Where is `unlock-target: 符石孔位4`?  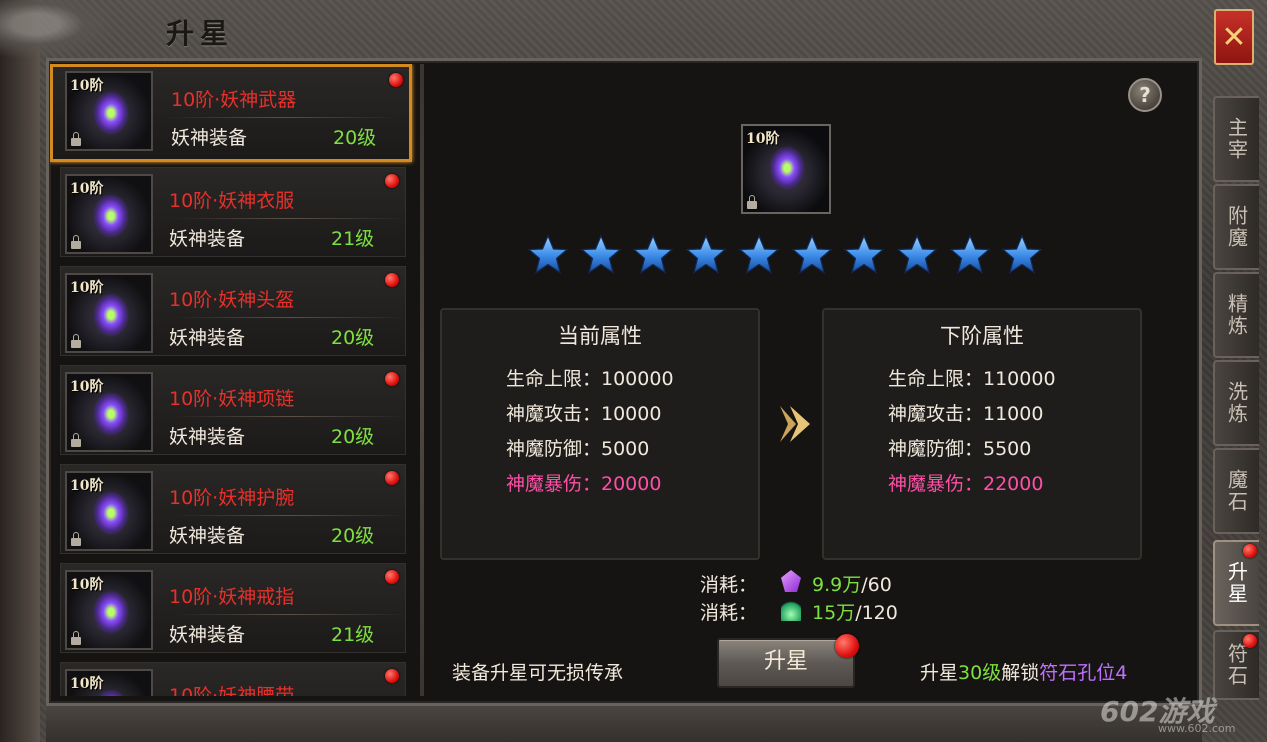
unlock-target: 符石孔位4 is located at coordinates (1083, 673).